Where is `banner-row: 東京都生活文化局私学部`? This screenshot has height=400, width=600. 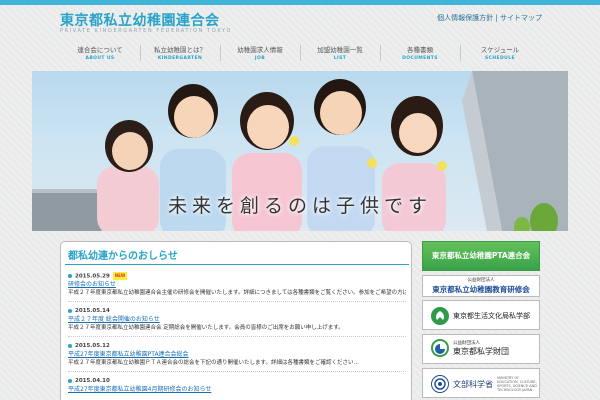 banner-row: 東京都生活文化局私学部 is located at coordinates (480, 316).